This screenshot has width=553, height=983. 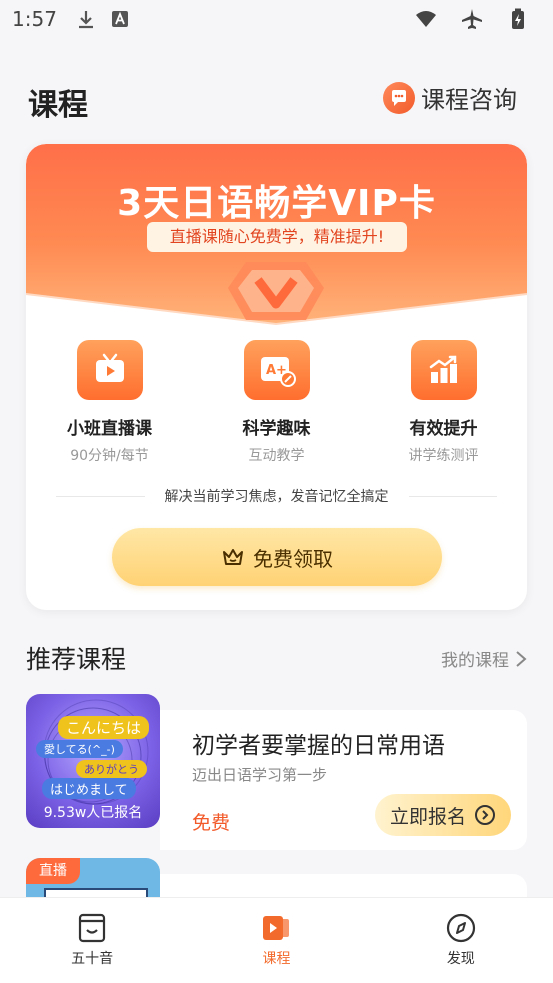 I want to click on feature-name: 小班直播课, so click(x=109, y=429).